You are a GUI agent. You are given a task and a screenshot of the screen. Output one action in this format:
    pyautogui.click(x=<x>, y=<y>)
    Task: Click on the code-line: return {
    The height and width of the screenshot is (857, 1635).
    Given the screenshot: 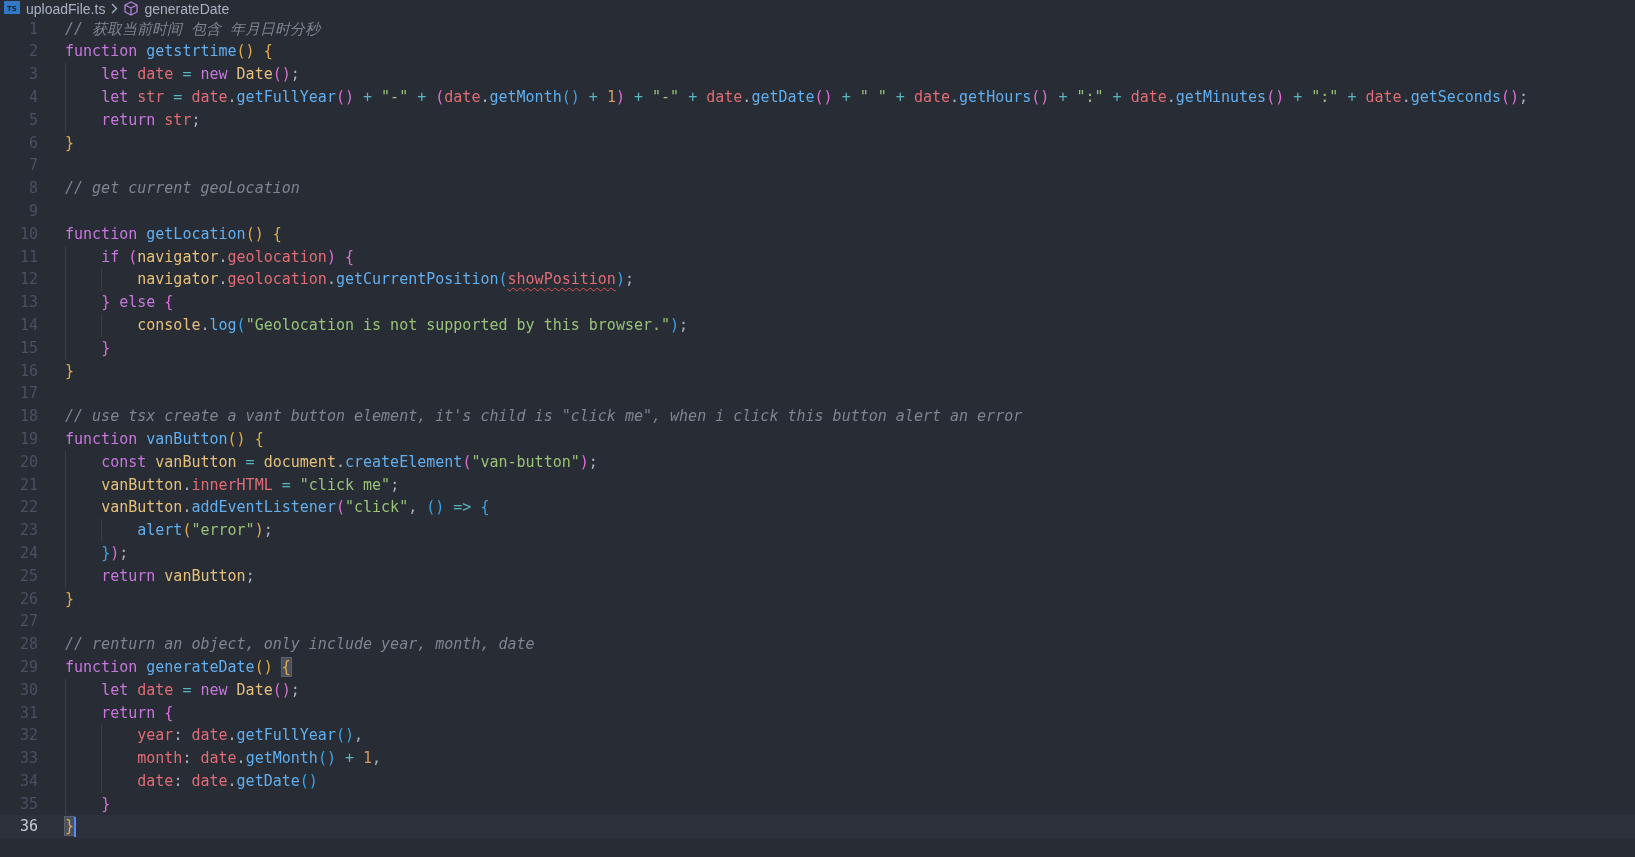 What is the action you would take?
    pyautogui.click(x=119, y=713)
    